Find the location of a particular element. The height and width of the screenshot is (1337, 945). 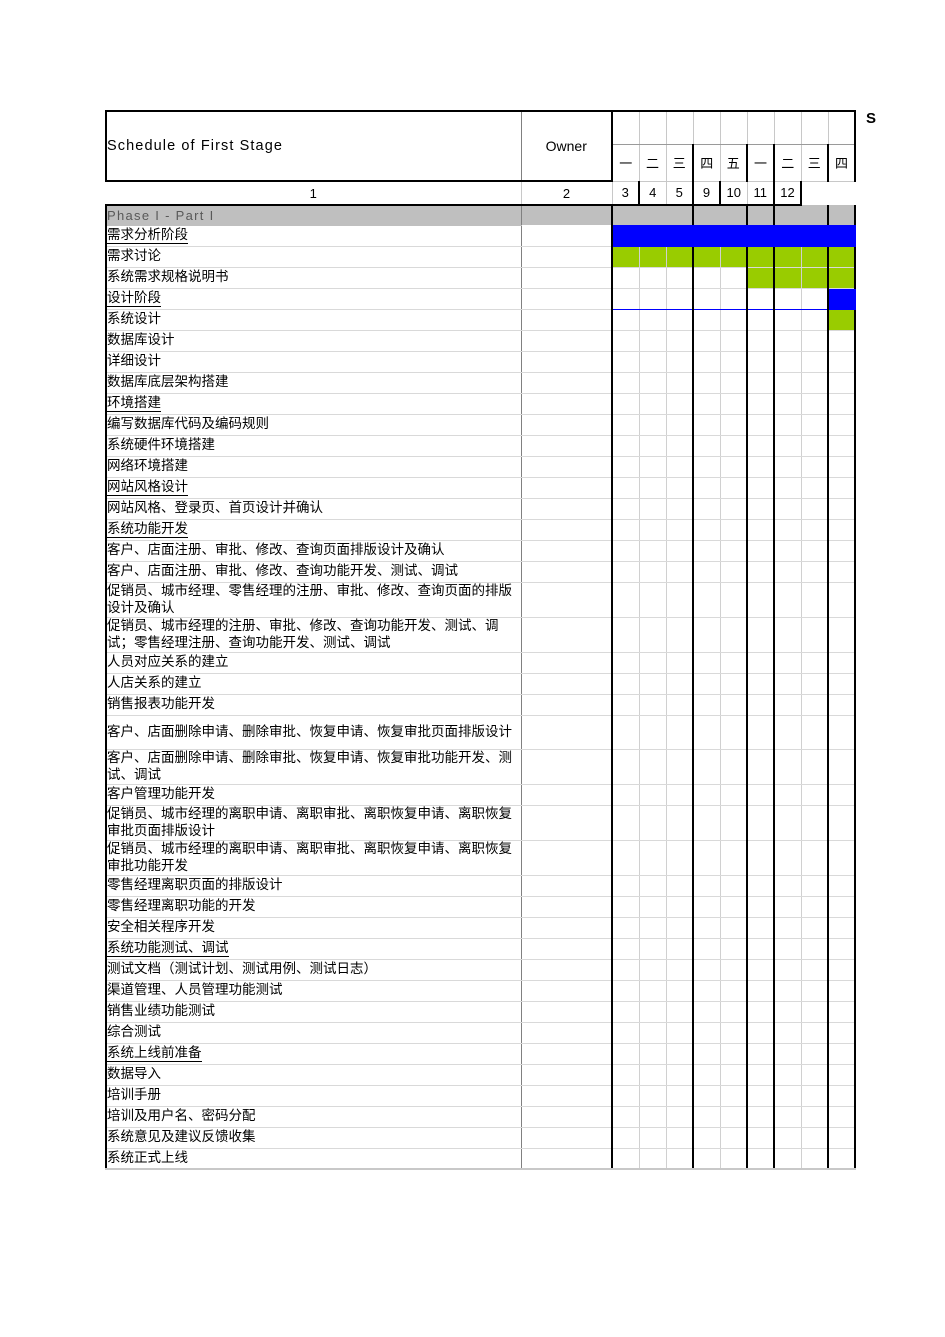

table-row: 培训手册 is located at coordinates (480, 1096).